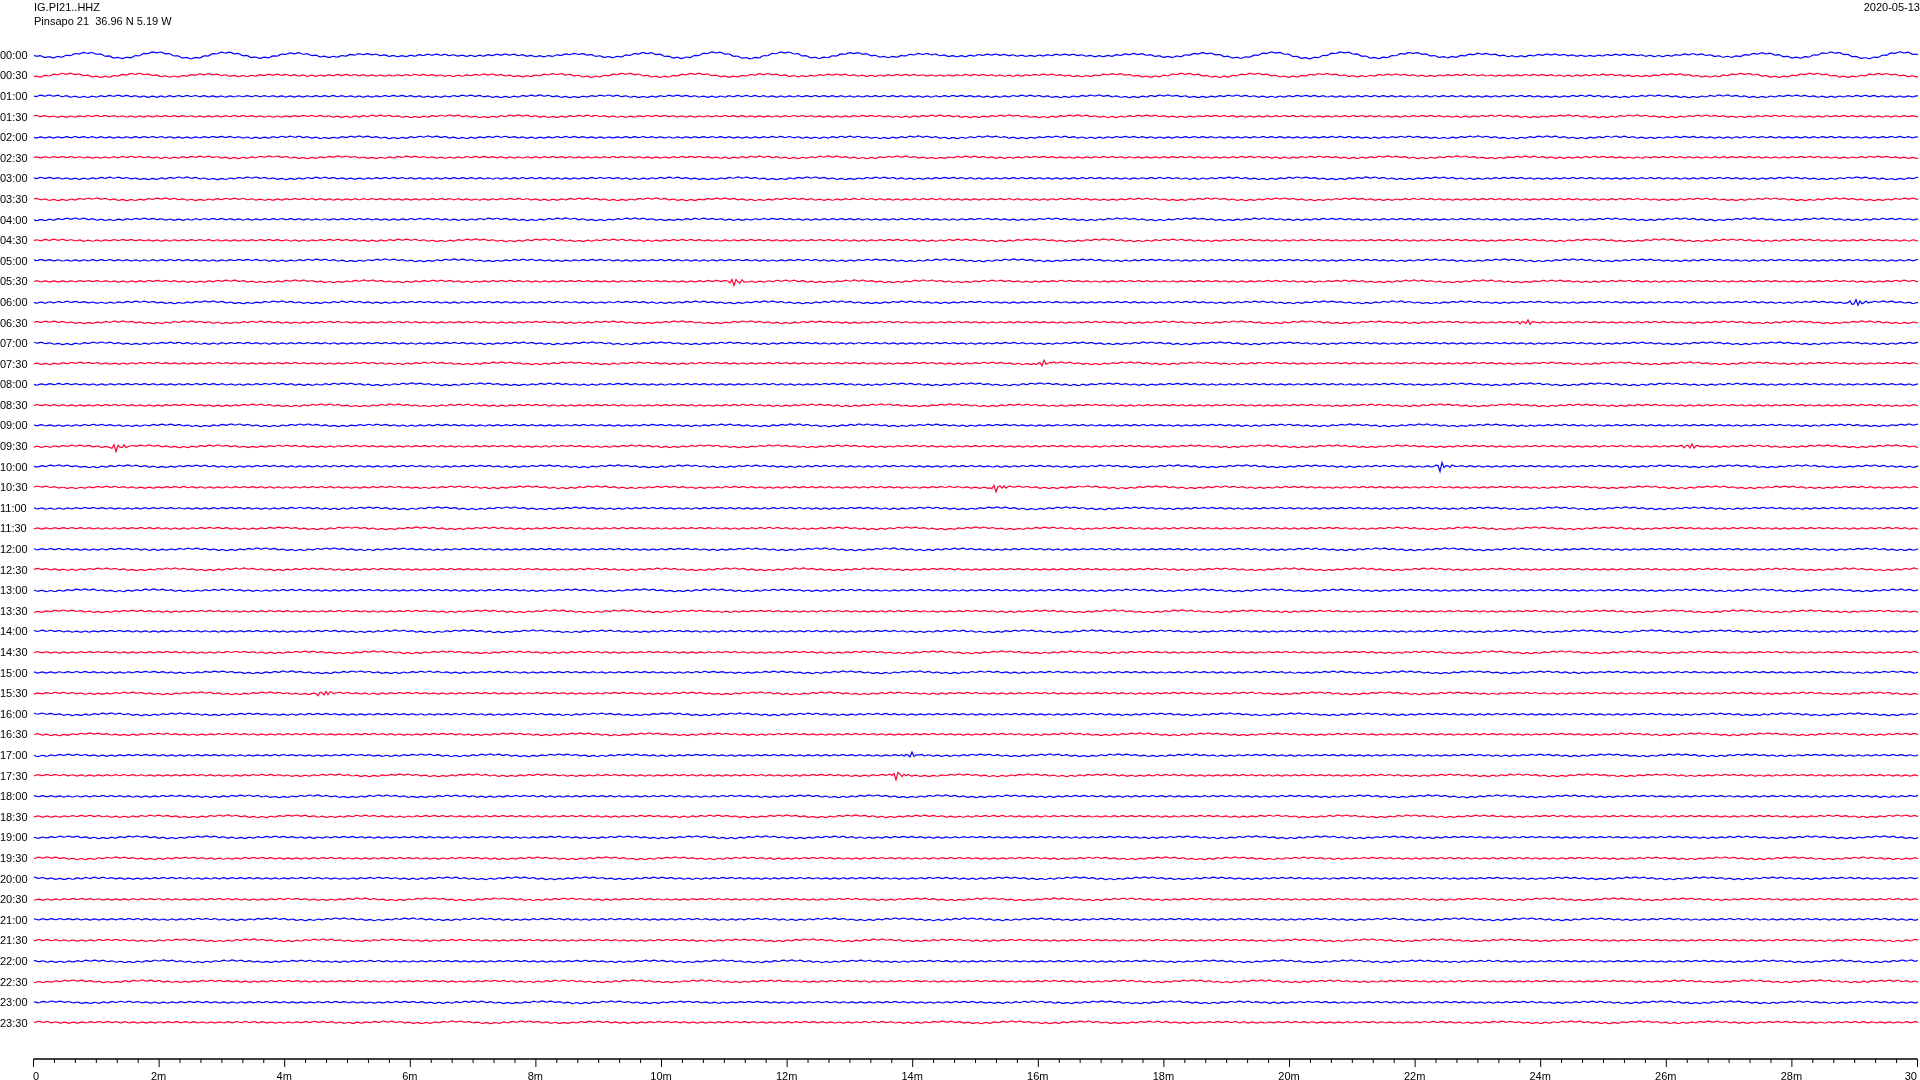  What do you see at coordinates (14, 487) in the screenshot?
I see `time-label: 10:30` at bounding box center [14, 487].